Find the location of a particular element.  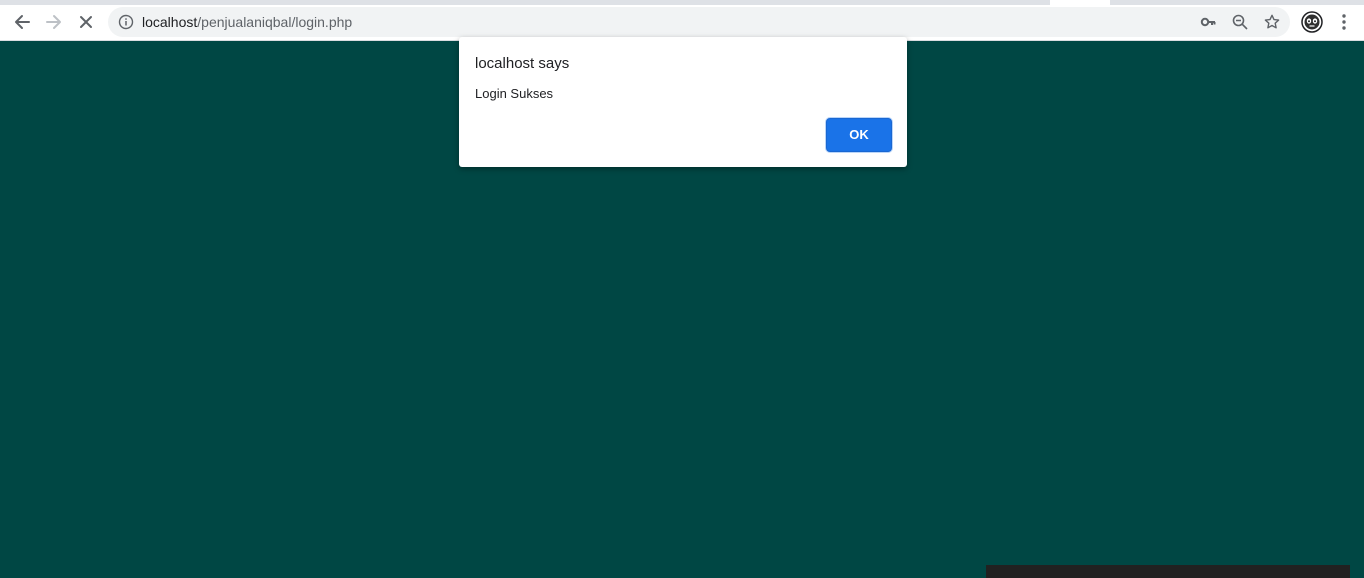

info-icon is located at coordinates (126, 22).